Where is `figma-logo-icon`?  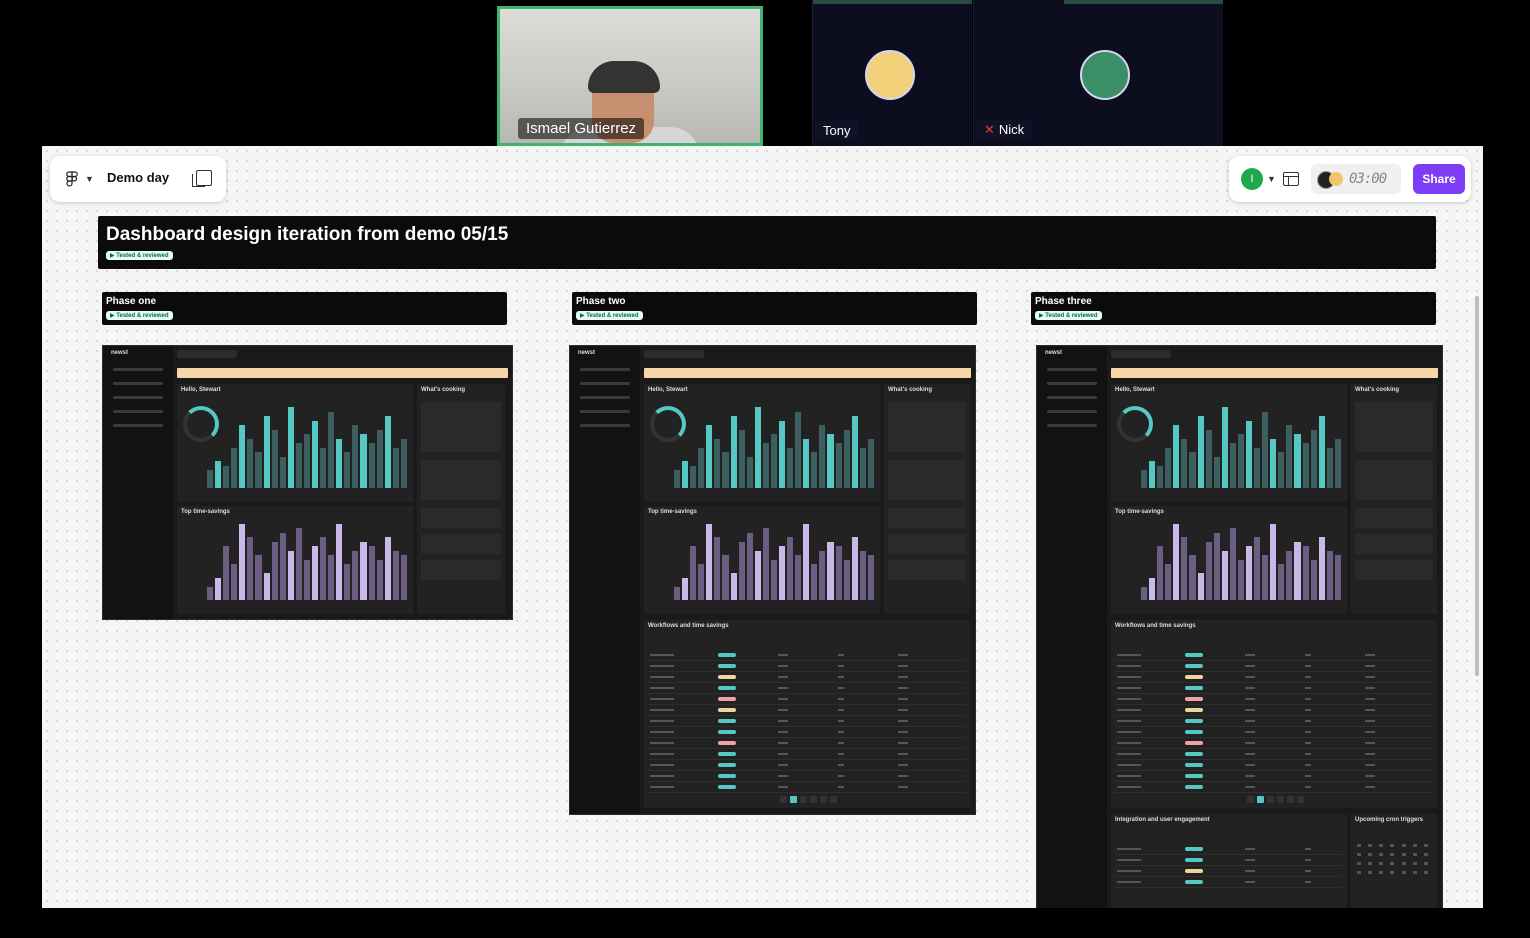 figma-logo-icon is located at coordinates (72, 179).